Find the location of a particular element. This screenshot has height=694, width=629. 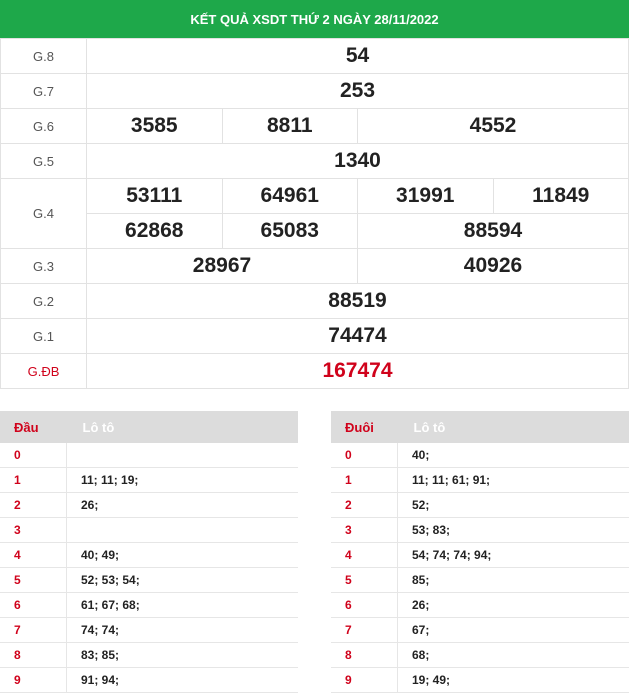

loto-values: 40; 49; is located at coordinates (182, 555).